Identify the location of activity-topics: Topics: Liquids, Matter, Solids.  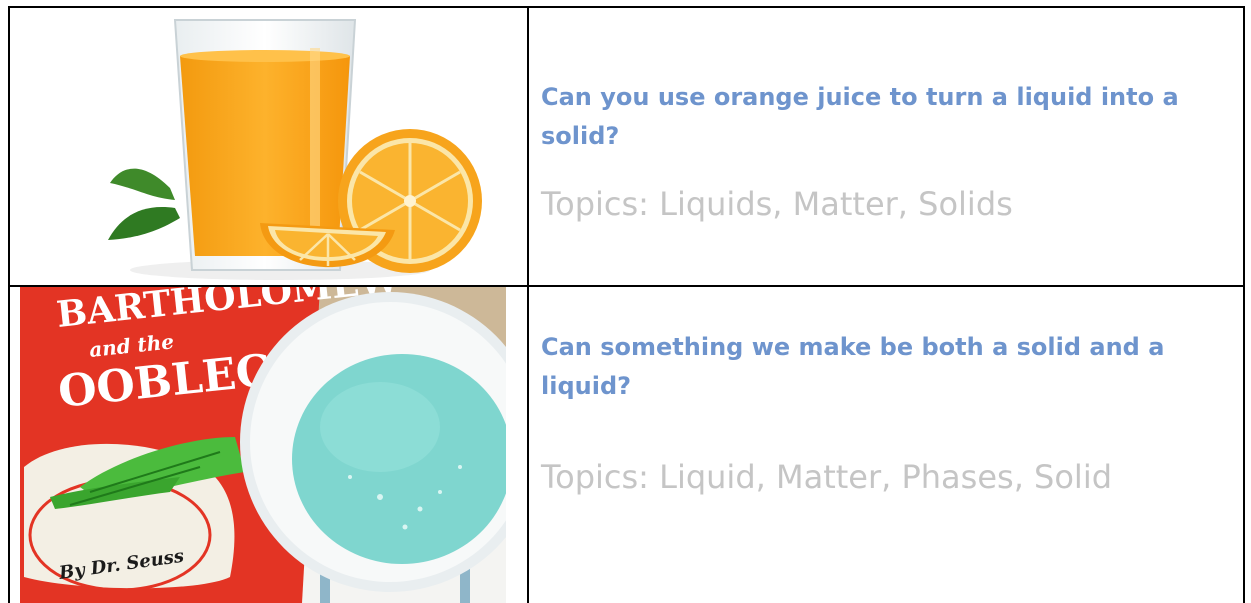
(777, 204).